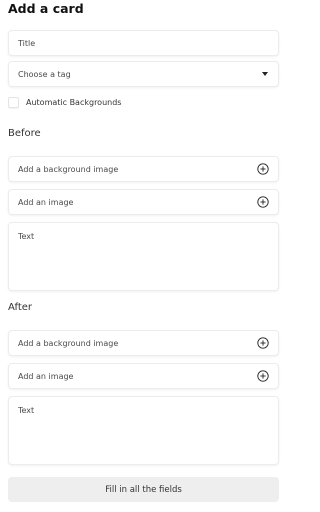 This screenshot has height=512, width=320. What do you see at coordinates (143, 169) in the screenshot?
I see `before-add-background-image-button: Add a background image` at bounding box center [143, 169].